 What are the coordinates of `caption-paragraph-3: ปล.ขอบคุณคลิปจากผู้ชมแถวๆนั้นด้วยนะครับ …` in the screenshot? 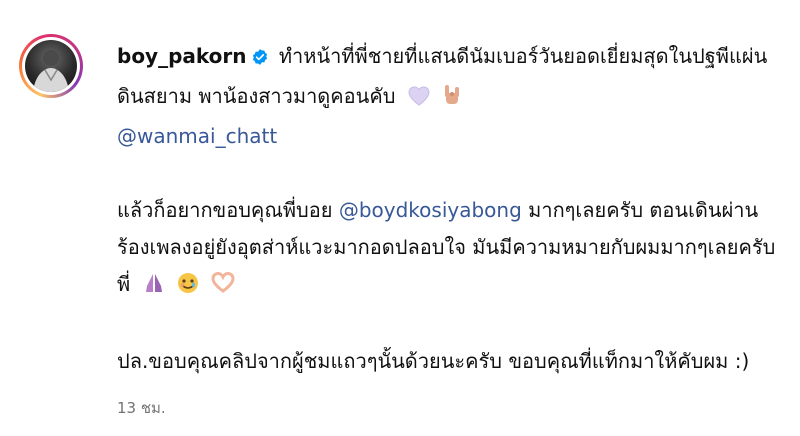 It's located at (447, 361).